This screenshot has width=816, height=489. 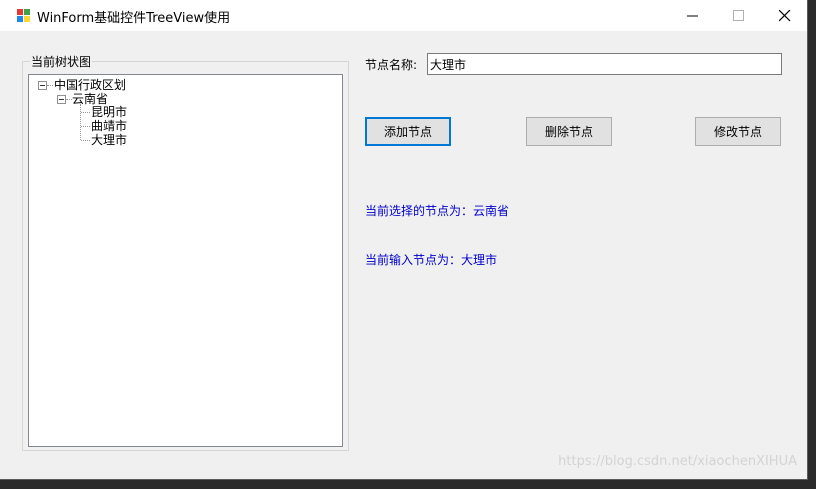 I want to click on window-title: WinForm基础控件TreeView使用, so click(x=134, y=18).